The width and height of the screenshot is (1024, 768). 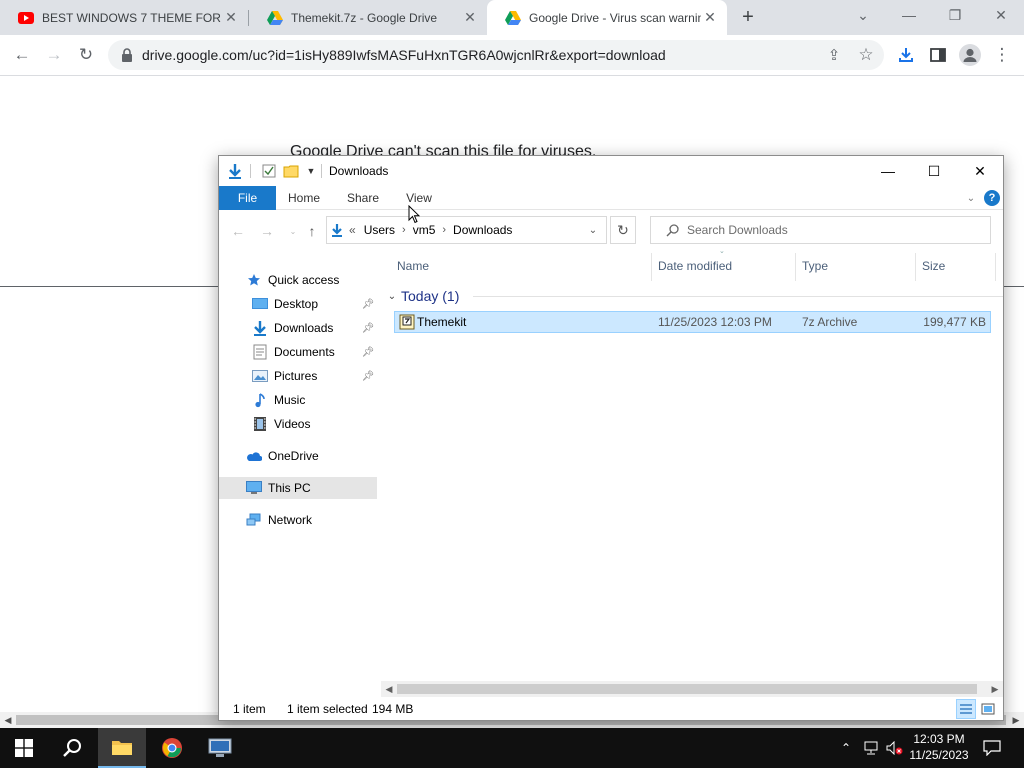 What do you see at coordinates (298, 352) in the screenshot?
I see `nav-documents: Documents 📌︎` at bounding box center [298, 352].